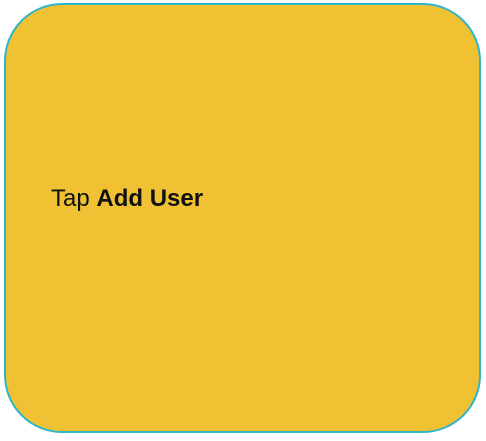  What do you see at coordinates (150, 198) in the screenshot?
I see `add-user-label: Add User` at bounding box center [150, 198].